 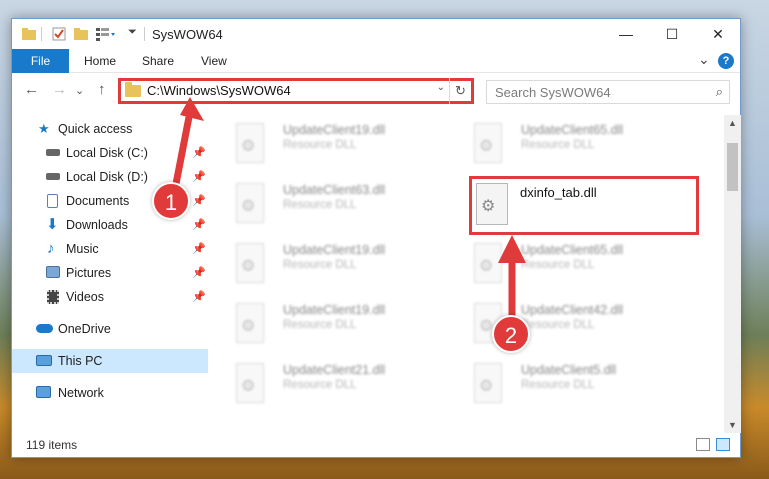 I want to click on annotation-callout-2: 2, so click(x=511, y=334).